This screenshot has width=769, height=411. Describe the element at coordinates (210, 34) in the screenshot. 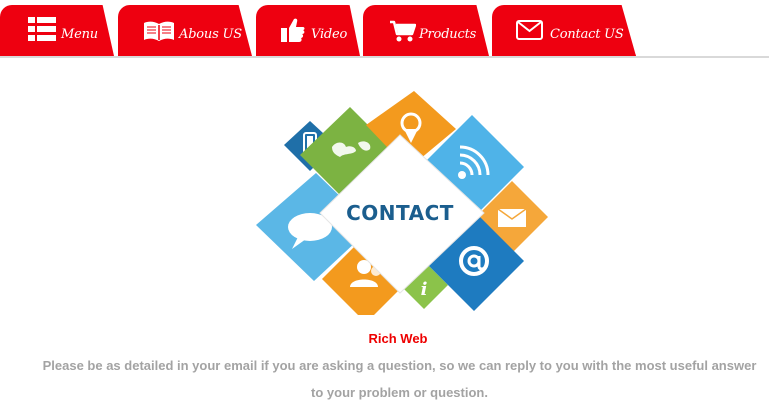

I see `tab-about-us-label: Abous US` at that location.